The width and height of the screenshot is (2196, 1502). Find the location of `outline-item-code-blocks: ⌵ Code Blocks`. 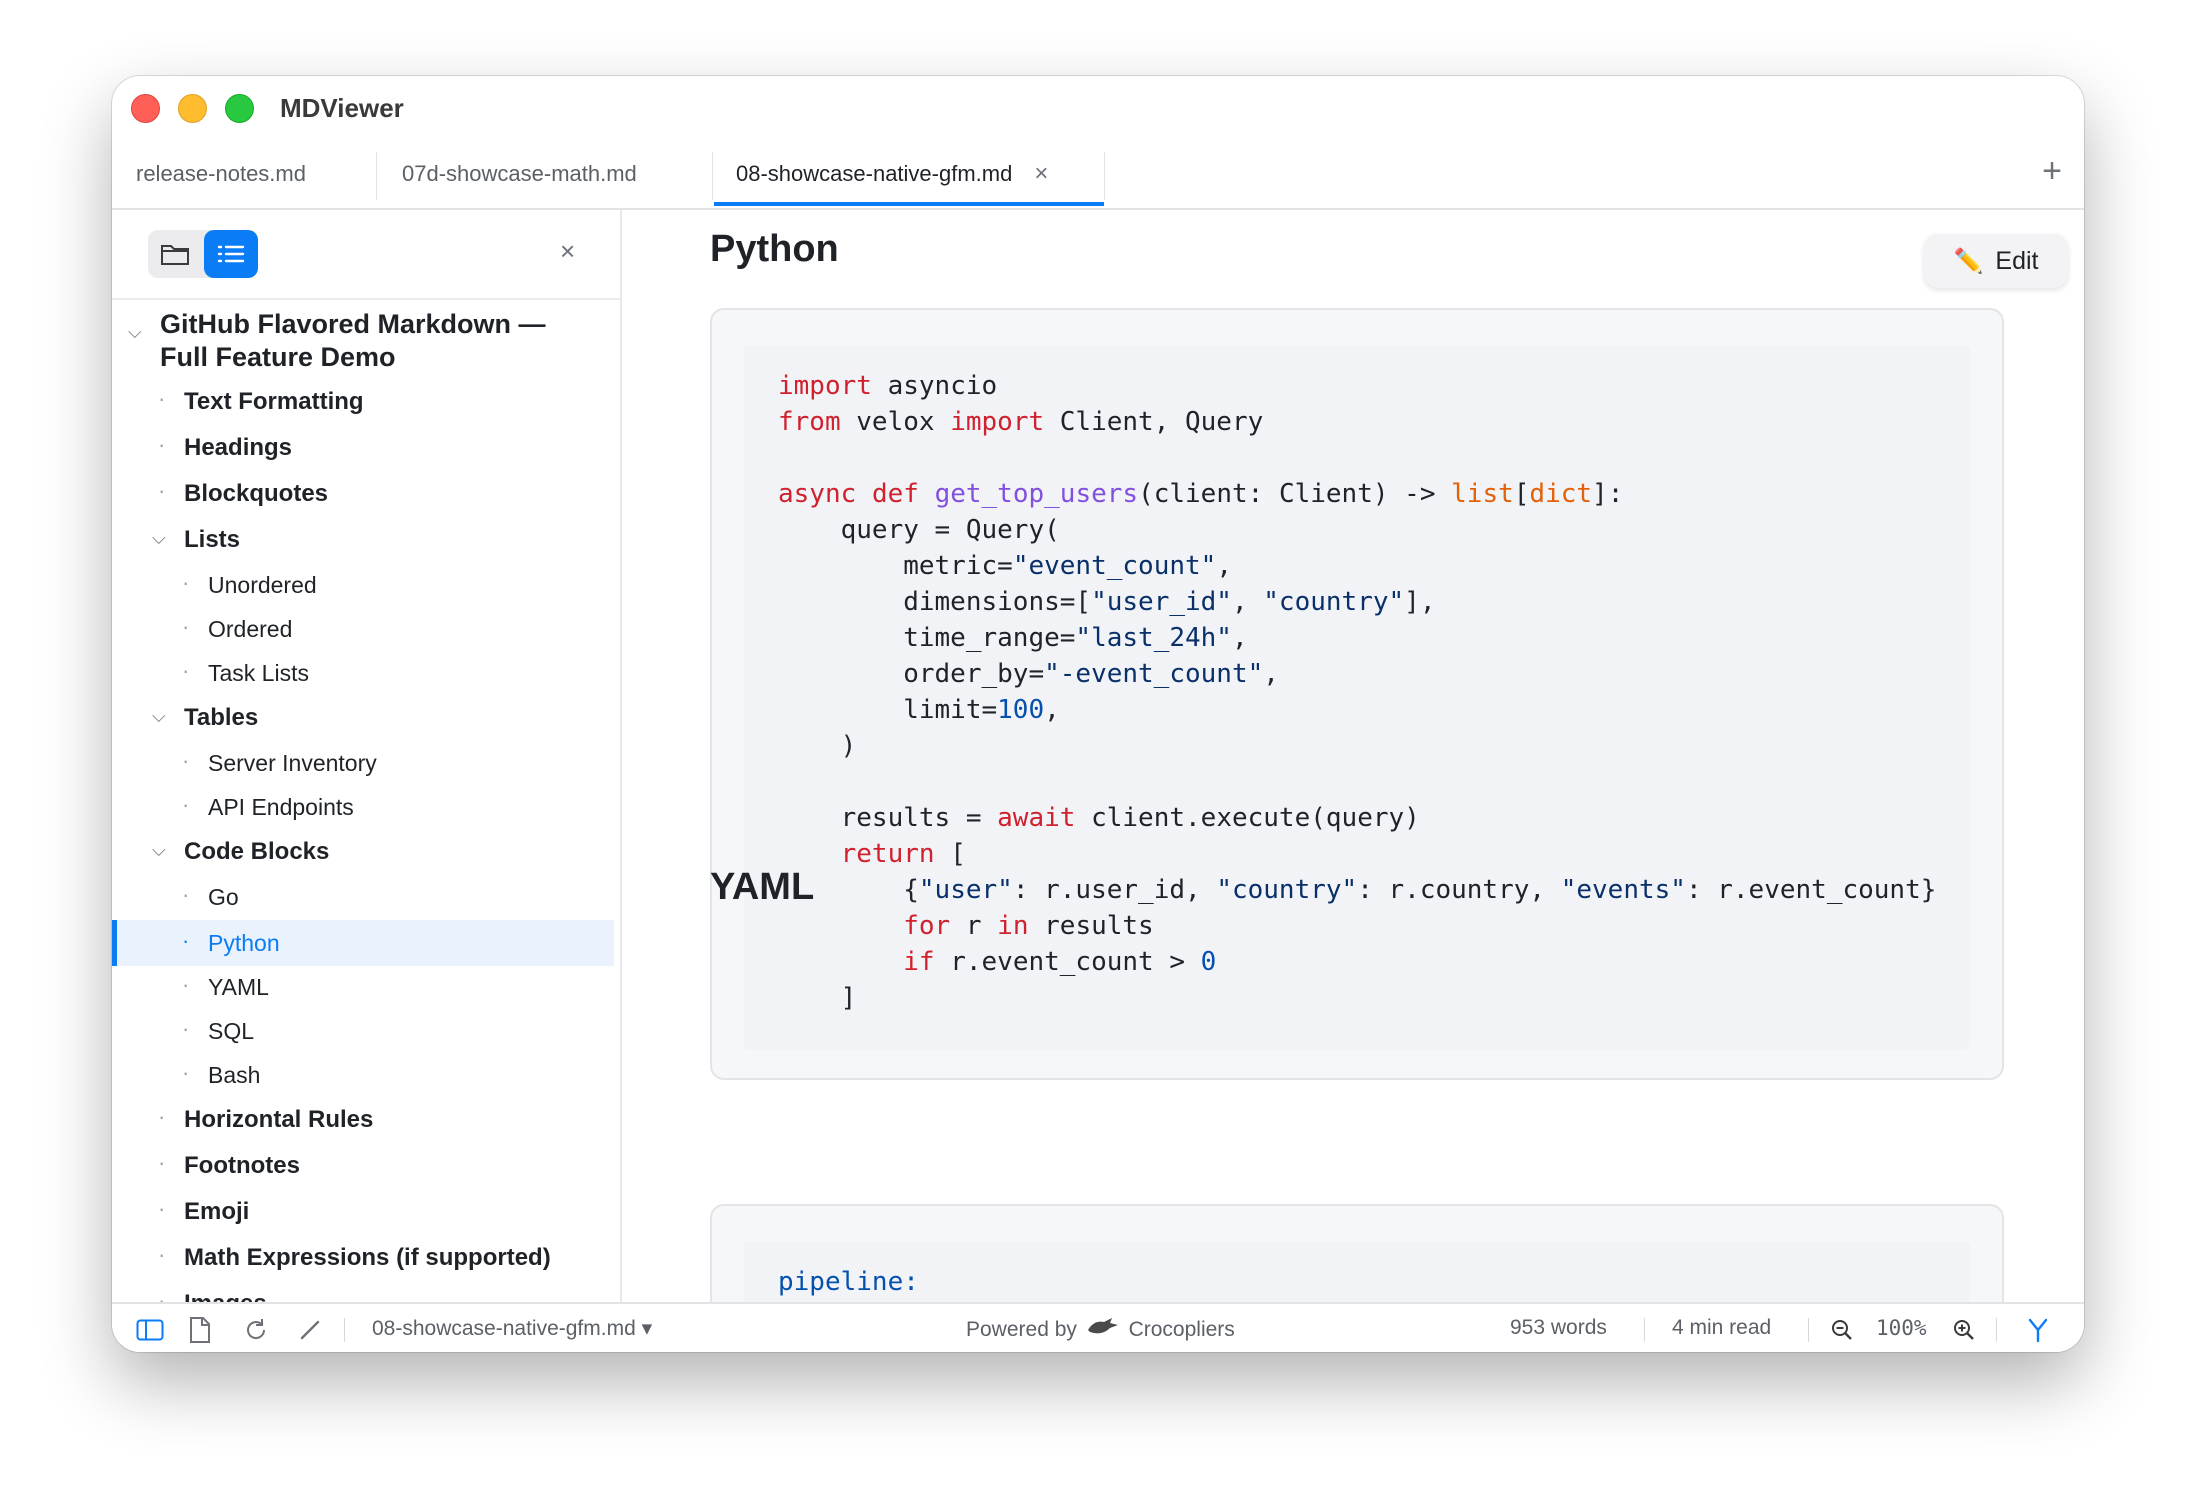

outline-item-code-blocks: ⌵ Code Blocks is located at coordinates (363, 851).